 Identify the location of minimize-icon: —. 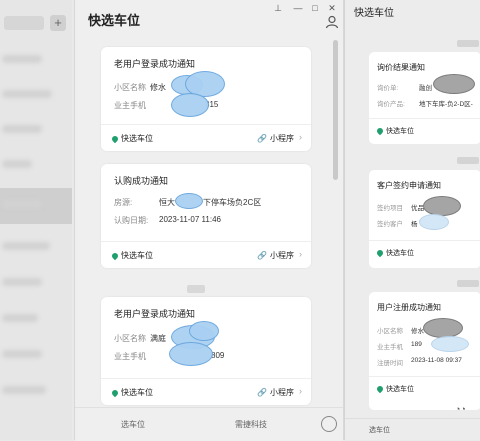
(298, 8).